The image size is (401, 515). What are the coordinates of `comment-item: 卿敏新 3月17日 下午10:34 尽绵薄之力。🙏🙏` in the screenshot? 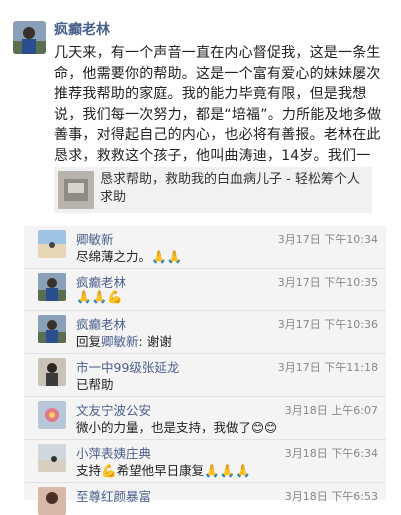 It's located at (205, 247).